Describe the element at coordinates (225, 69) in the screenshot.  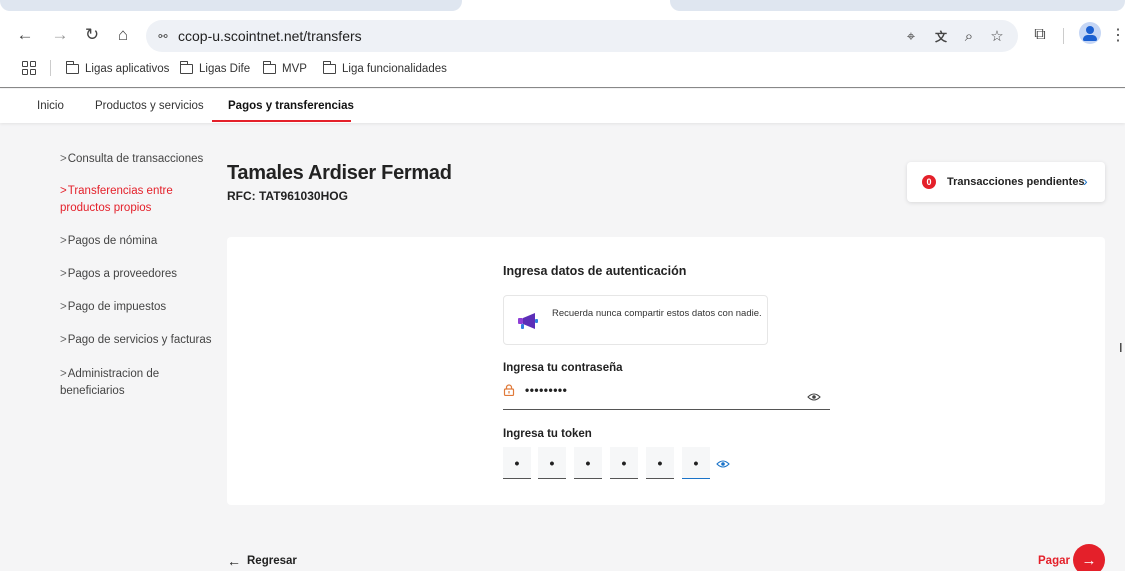
I see `bookmark-label: Ligas Dife` at that location.